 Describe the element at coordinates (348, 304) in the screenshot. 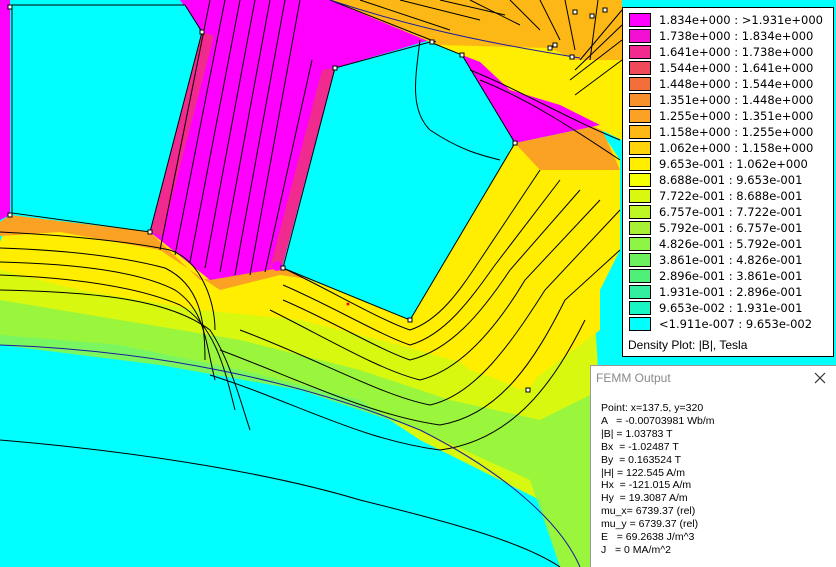

I see `probe-point-marker` at that location.